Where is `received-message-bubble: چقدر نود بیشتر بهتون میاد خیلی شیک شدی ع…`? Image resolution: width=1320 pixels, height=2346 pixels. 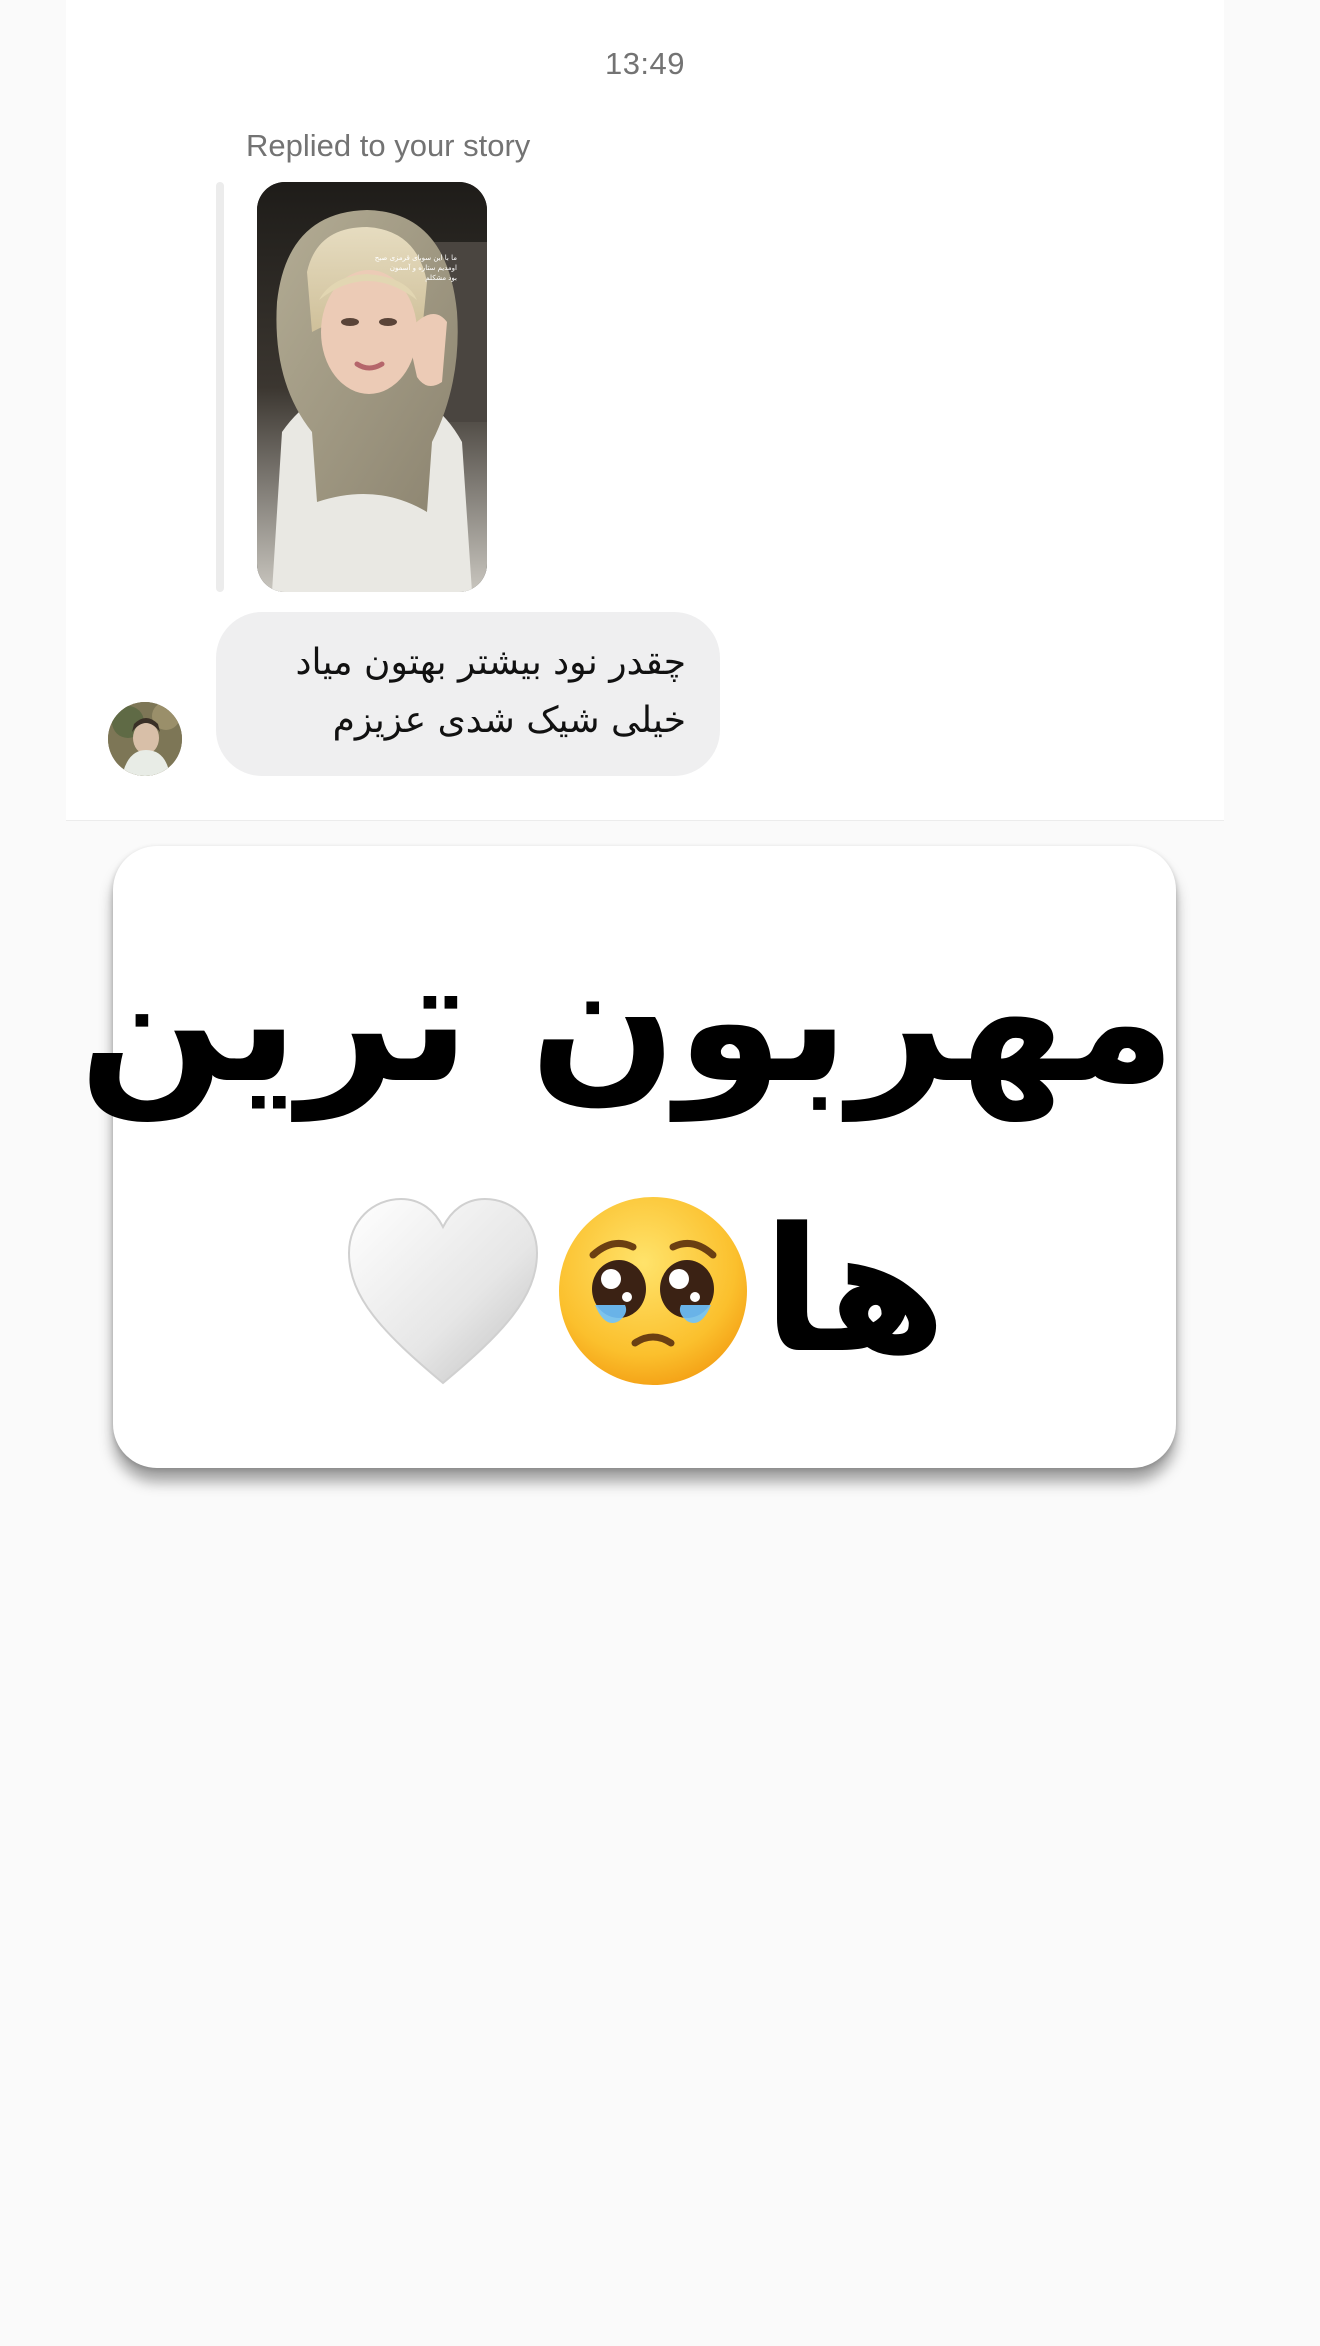
received-message-bubble: چقدر نود بیشتر بهتون میاد خیلی شیک شدی ع… is located at coordinates (468, 694).